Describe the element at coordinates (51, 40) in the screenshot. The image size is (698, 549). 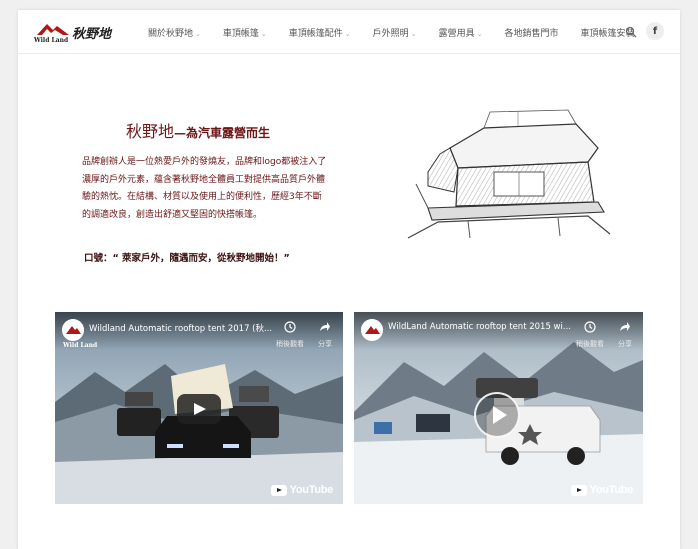
I see `logo-text: Wild Land` at that location.